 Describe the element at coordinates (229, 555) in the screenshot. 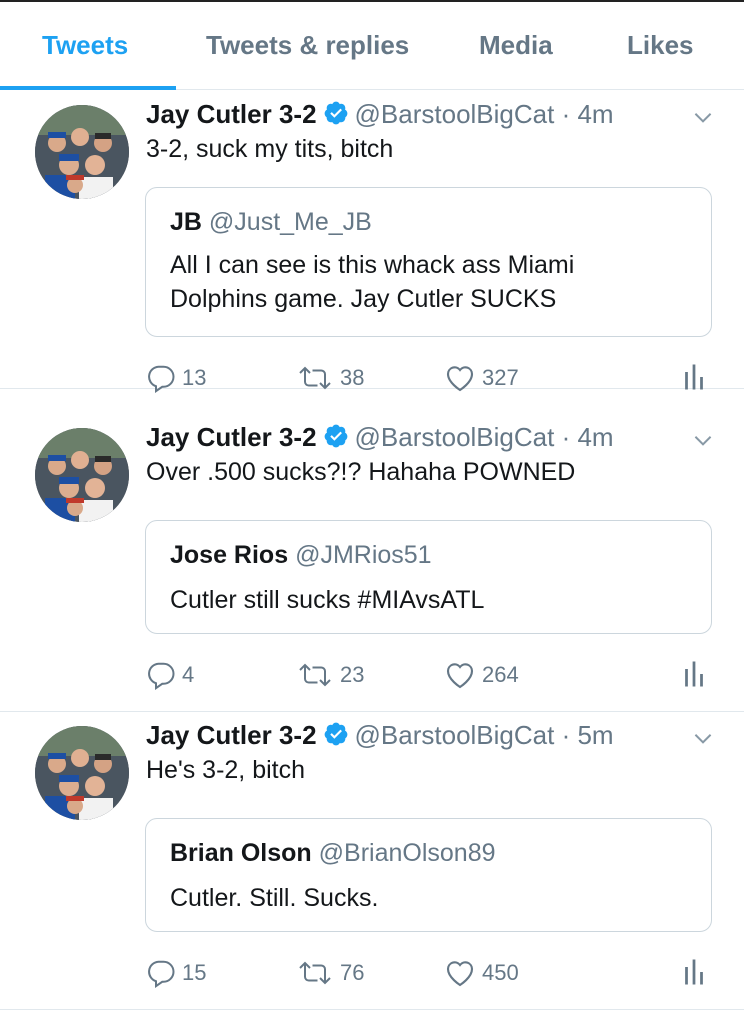

I see `quote-author-name: Jose Rios` at that location.